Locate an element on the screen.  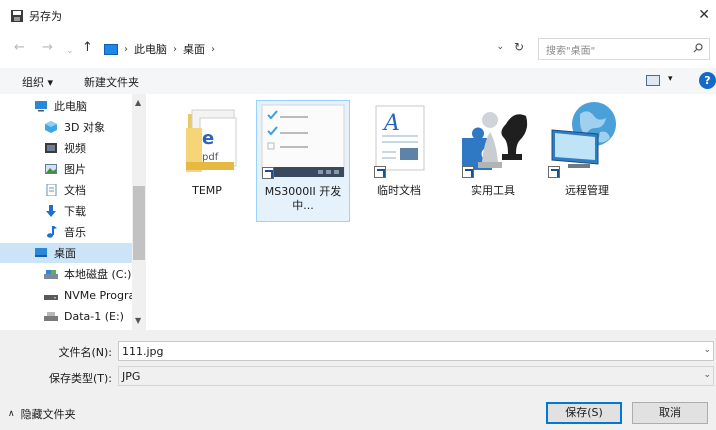
svg-text: pdf is located at coordinates (210, 157).